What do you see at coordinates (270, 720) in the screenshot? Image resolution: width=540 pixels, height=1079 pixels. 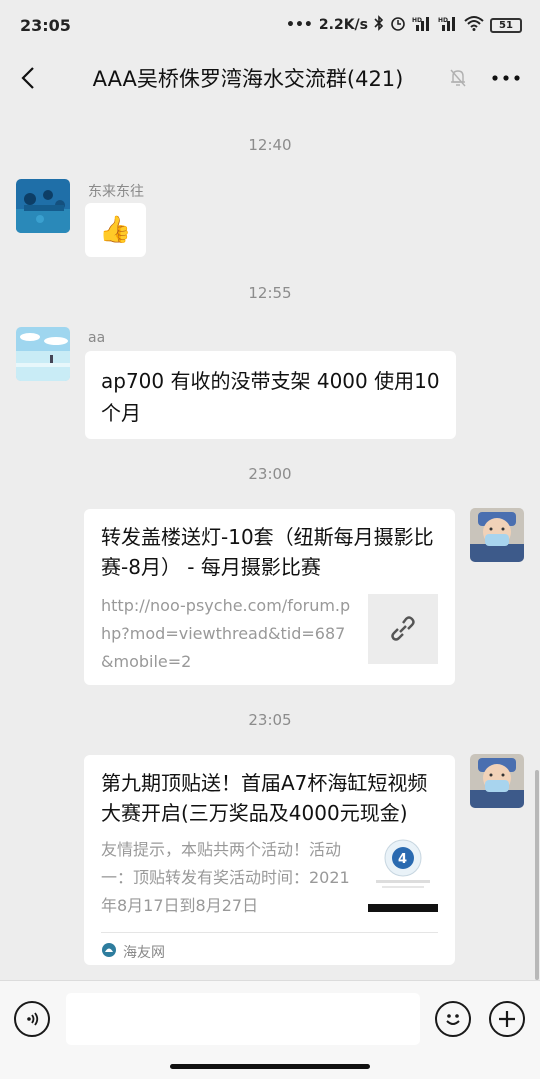 I see `timestamp: 23:05` at bounding box center [270, 720].